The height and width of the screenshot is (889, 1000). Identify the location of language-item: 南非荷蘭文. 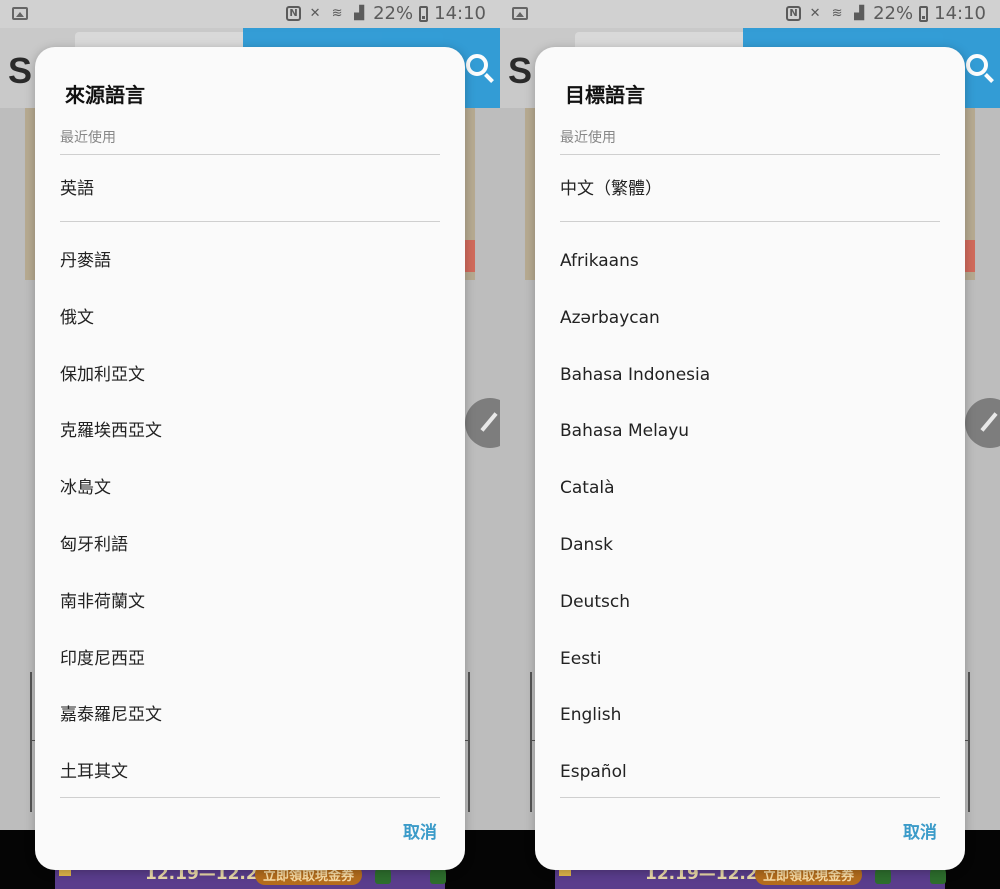
(250, 602).